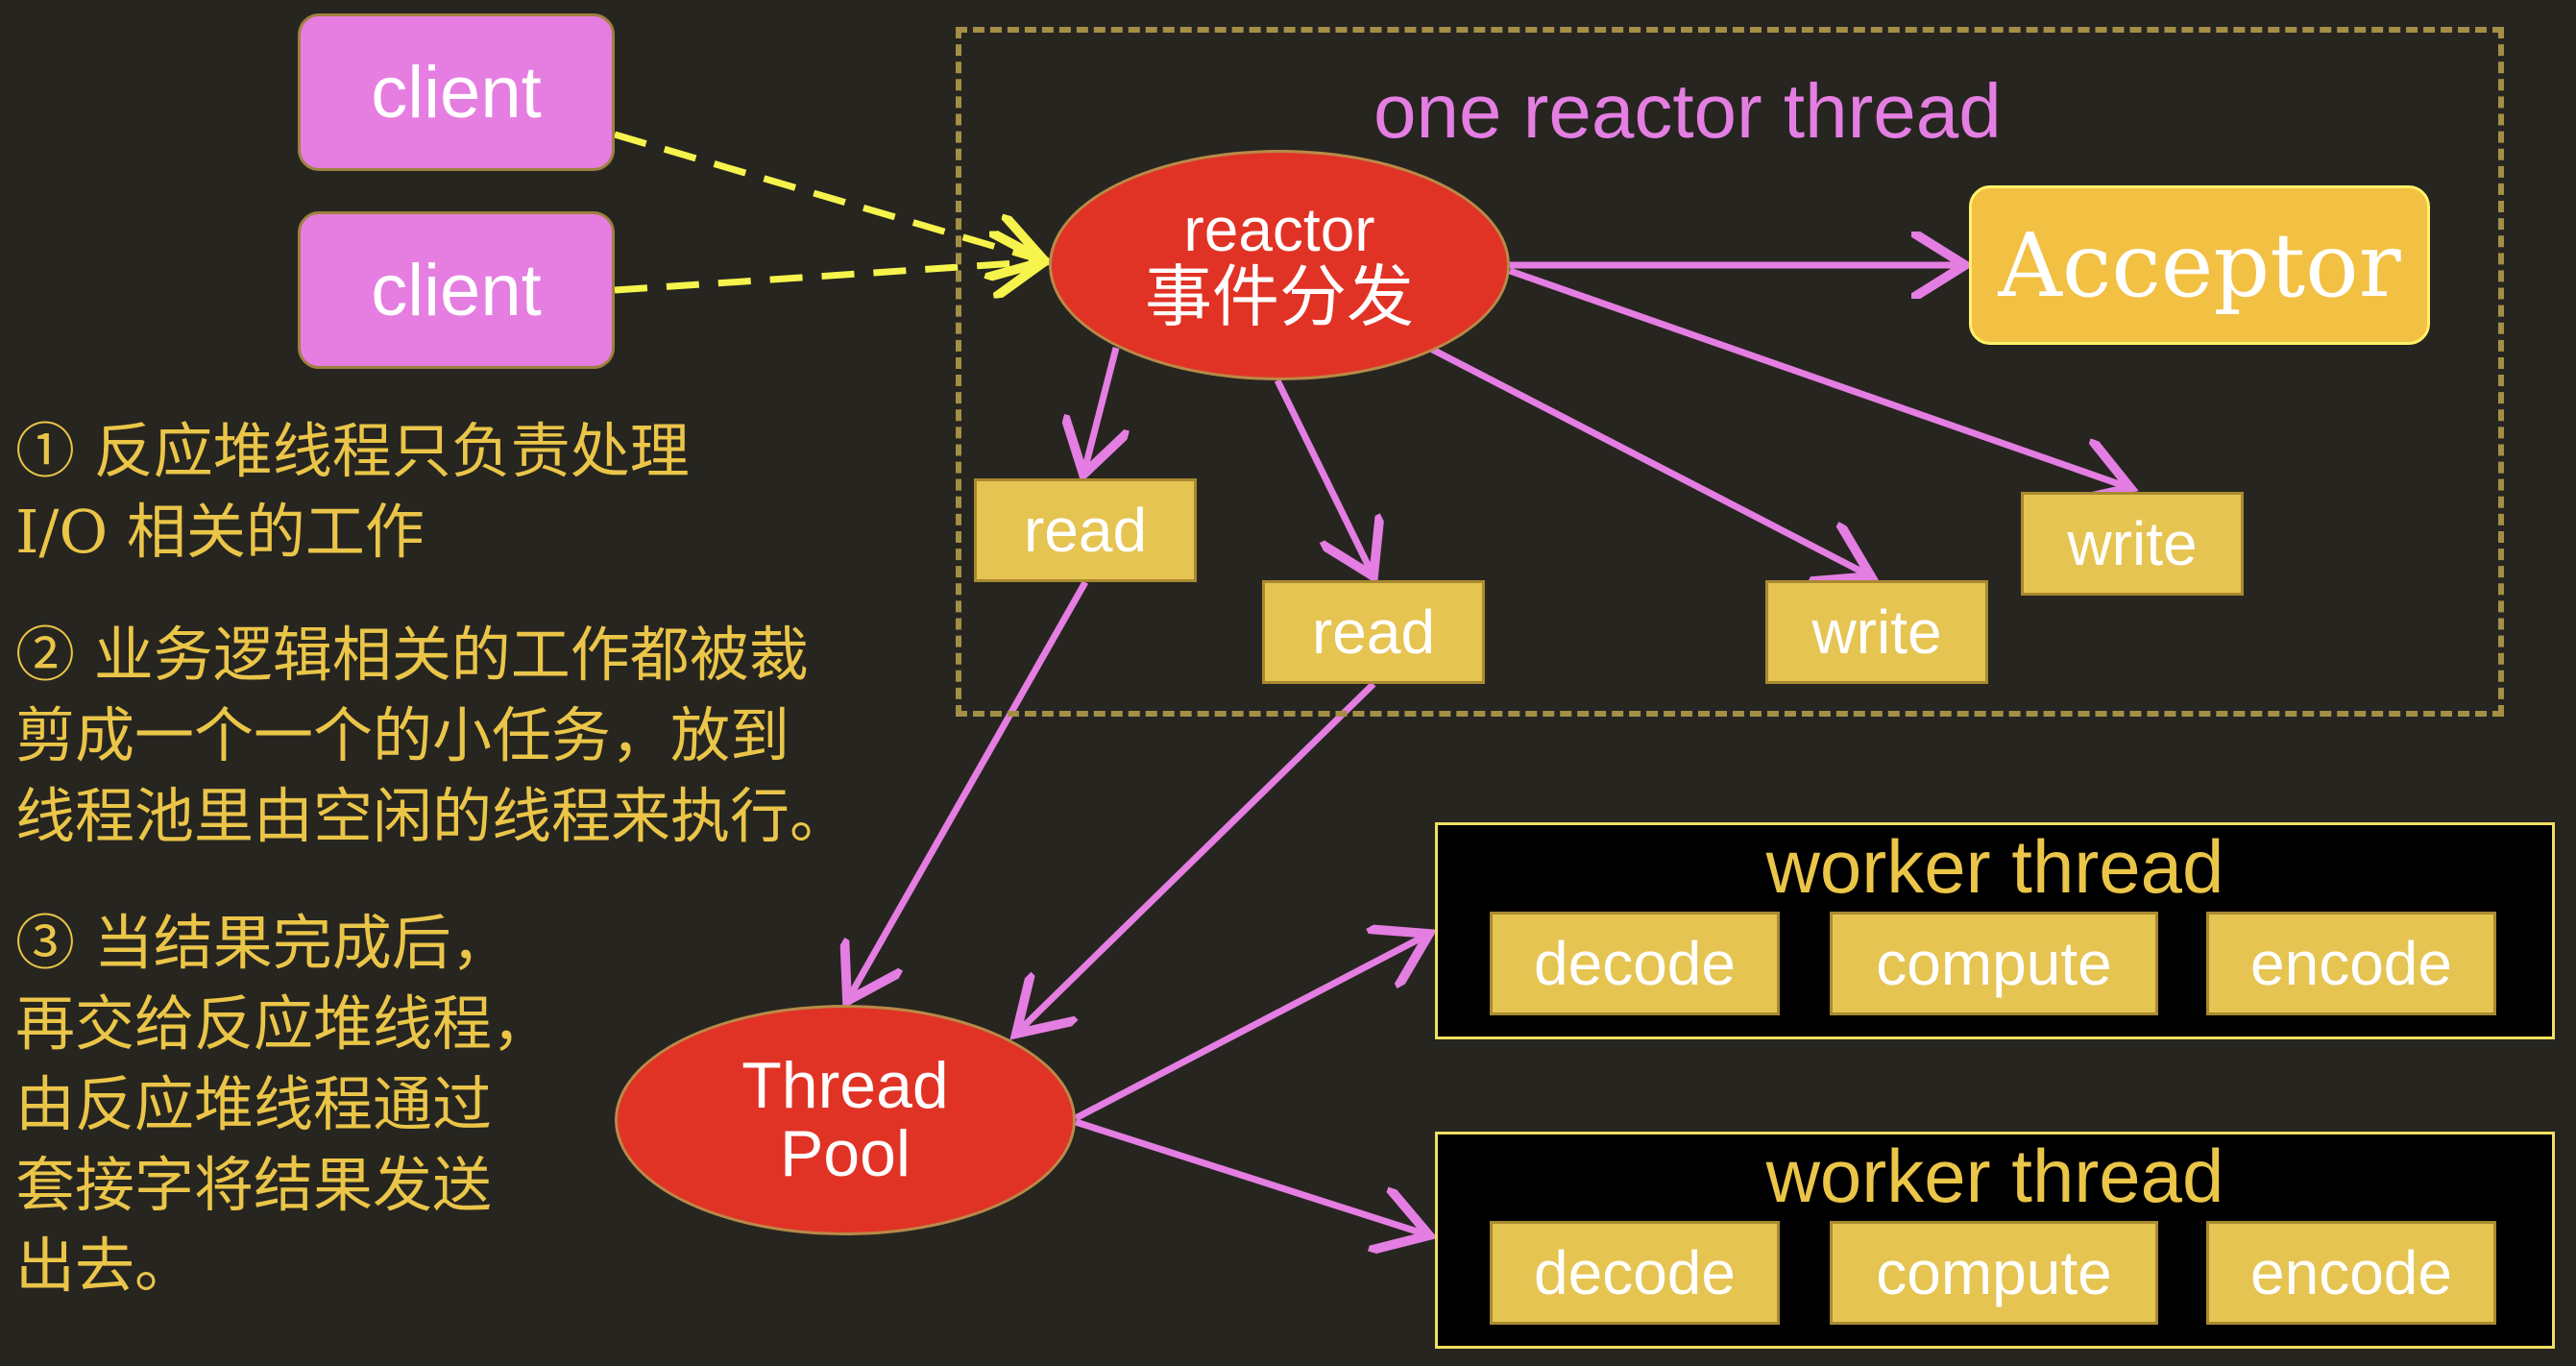  I want to click on thread-pool-node: Thread Pool, so click(846, 1120).